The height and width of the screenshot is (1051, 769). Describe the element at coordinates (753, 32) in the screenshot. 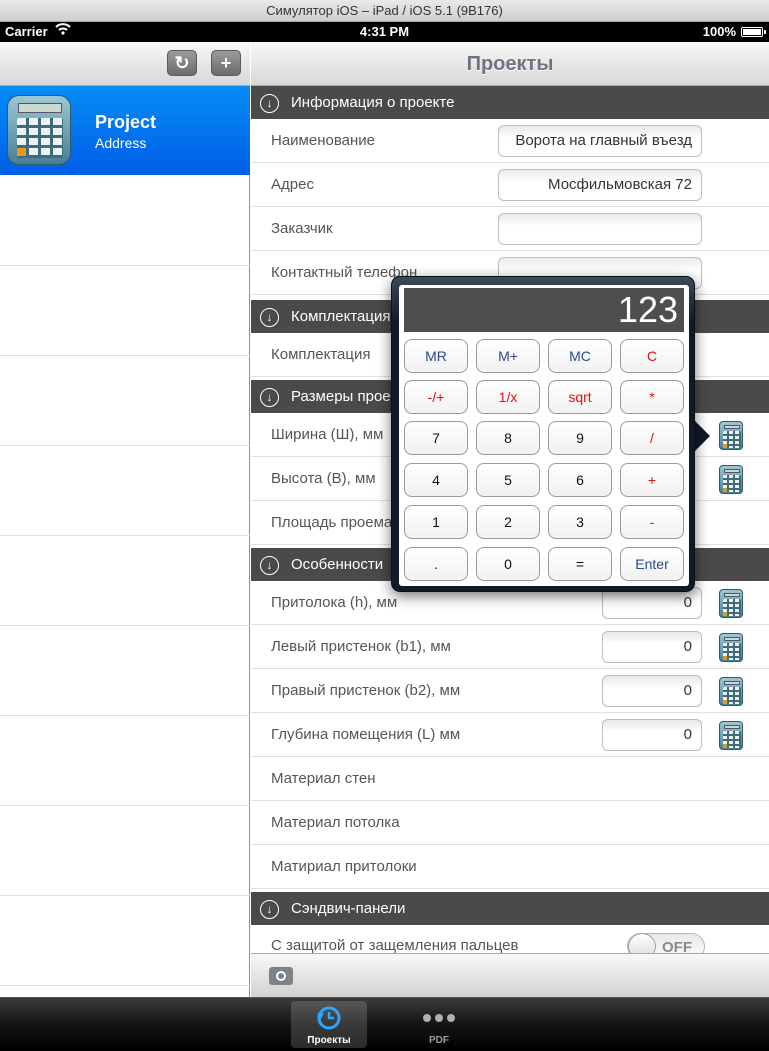

I see `battery-icon` at that location.